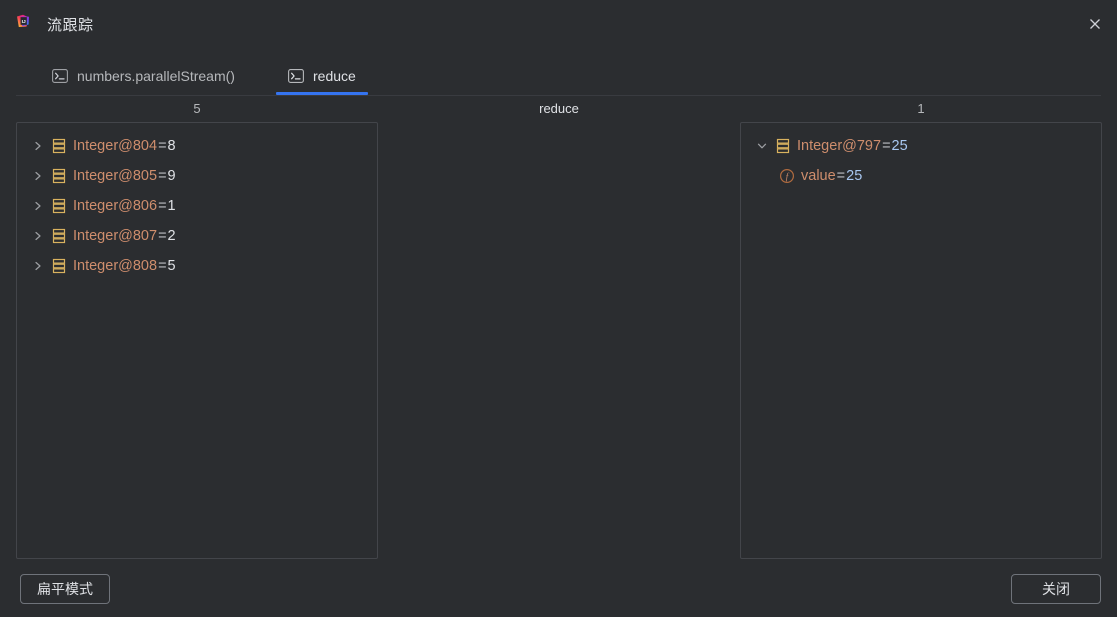  I want to click on tab-numbers-parallelstream: numbers.parallelStream(), so click(143, 75).